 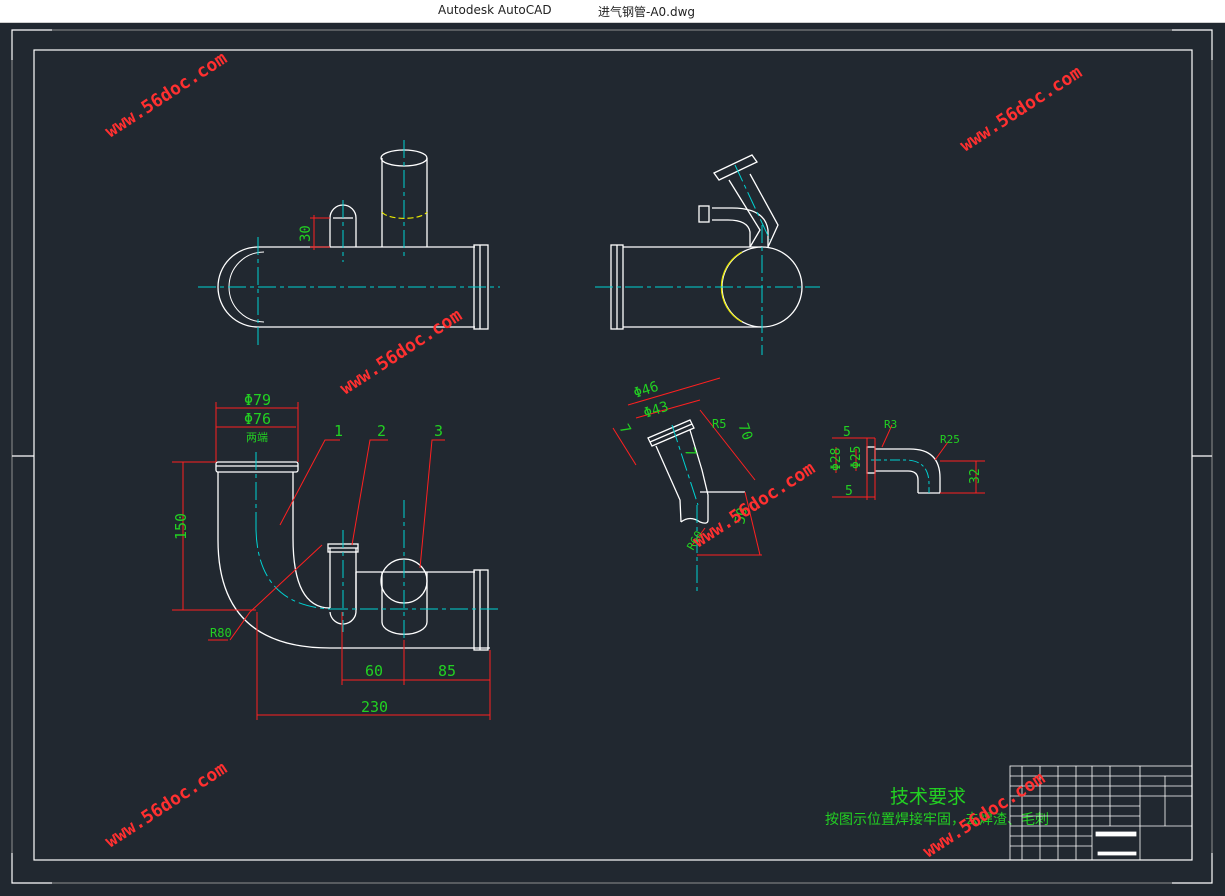 I want to click on detail-view-part2: Φ46 Φ43 7 7 R5 70 50 R60, so click(x=687, y=486).